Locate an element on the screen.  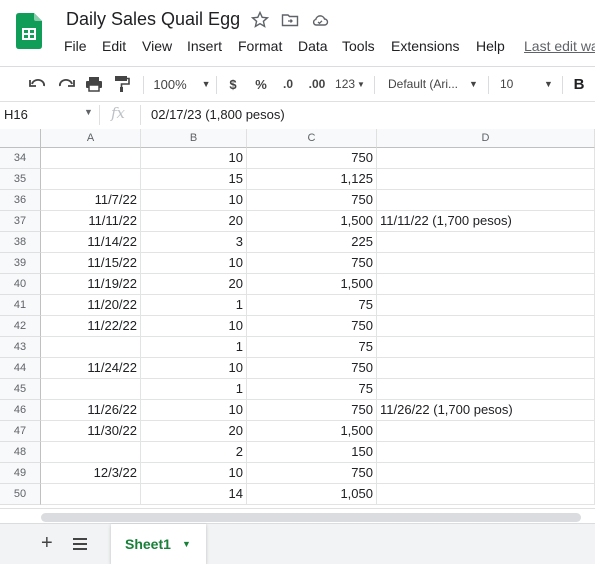
menu-help: Help is located at coordinates (496, 47).